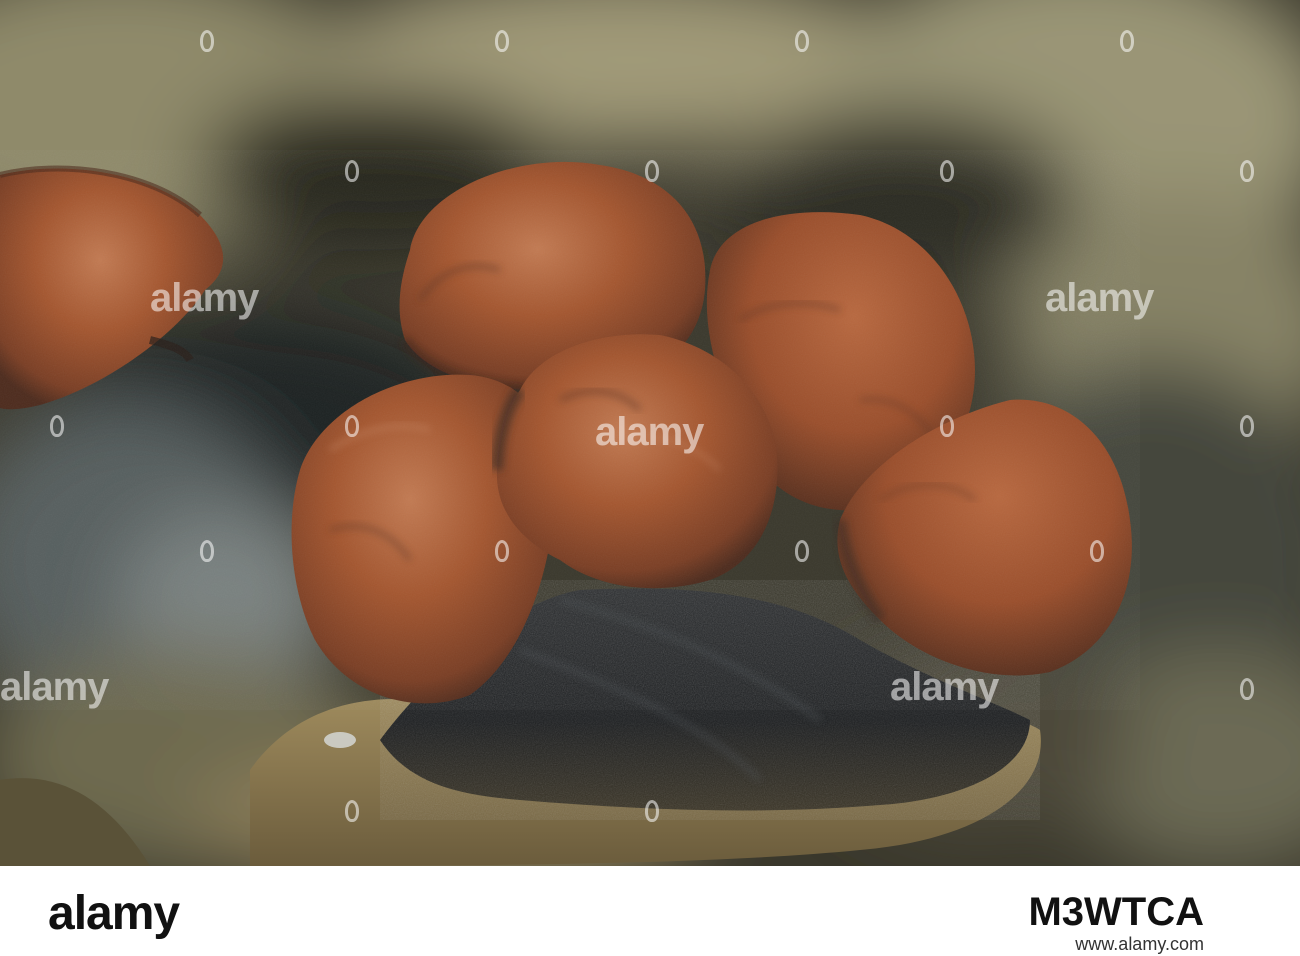 Image resolution: width=1300 pixels, height=956 pixels. I want to click on site-url: www.alamy.com, so click(1139, 944).